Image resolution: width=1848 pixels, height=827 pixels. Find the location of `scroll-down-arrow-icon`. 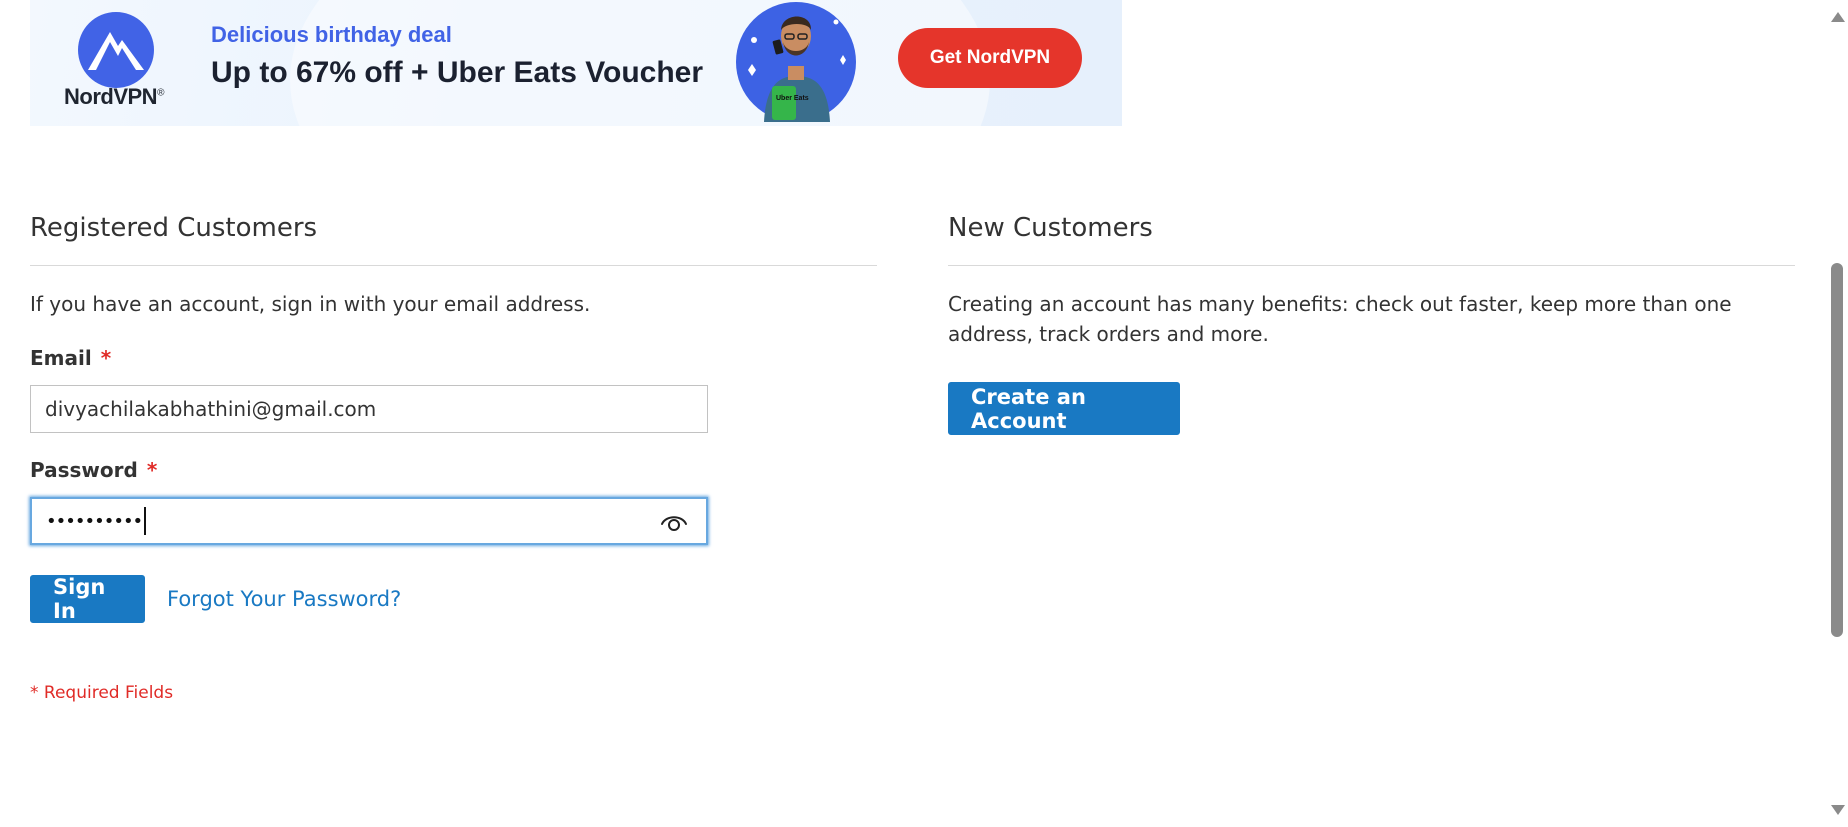

scroll-down-arrow-icon is located at coordinates (1838, 810).